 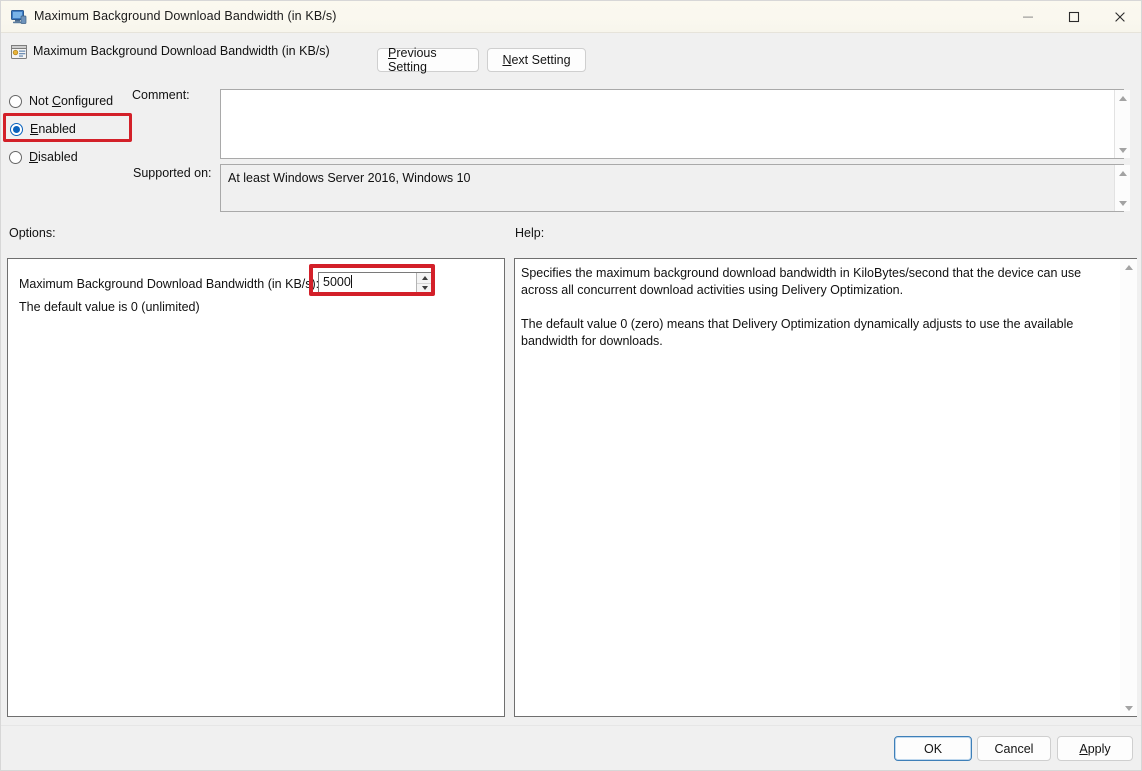 What do you see at coordinates (15, 157) in the screenshot?
I see `radio-disabled-indicator` at bounding box center [15, 157].